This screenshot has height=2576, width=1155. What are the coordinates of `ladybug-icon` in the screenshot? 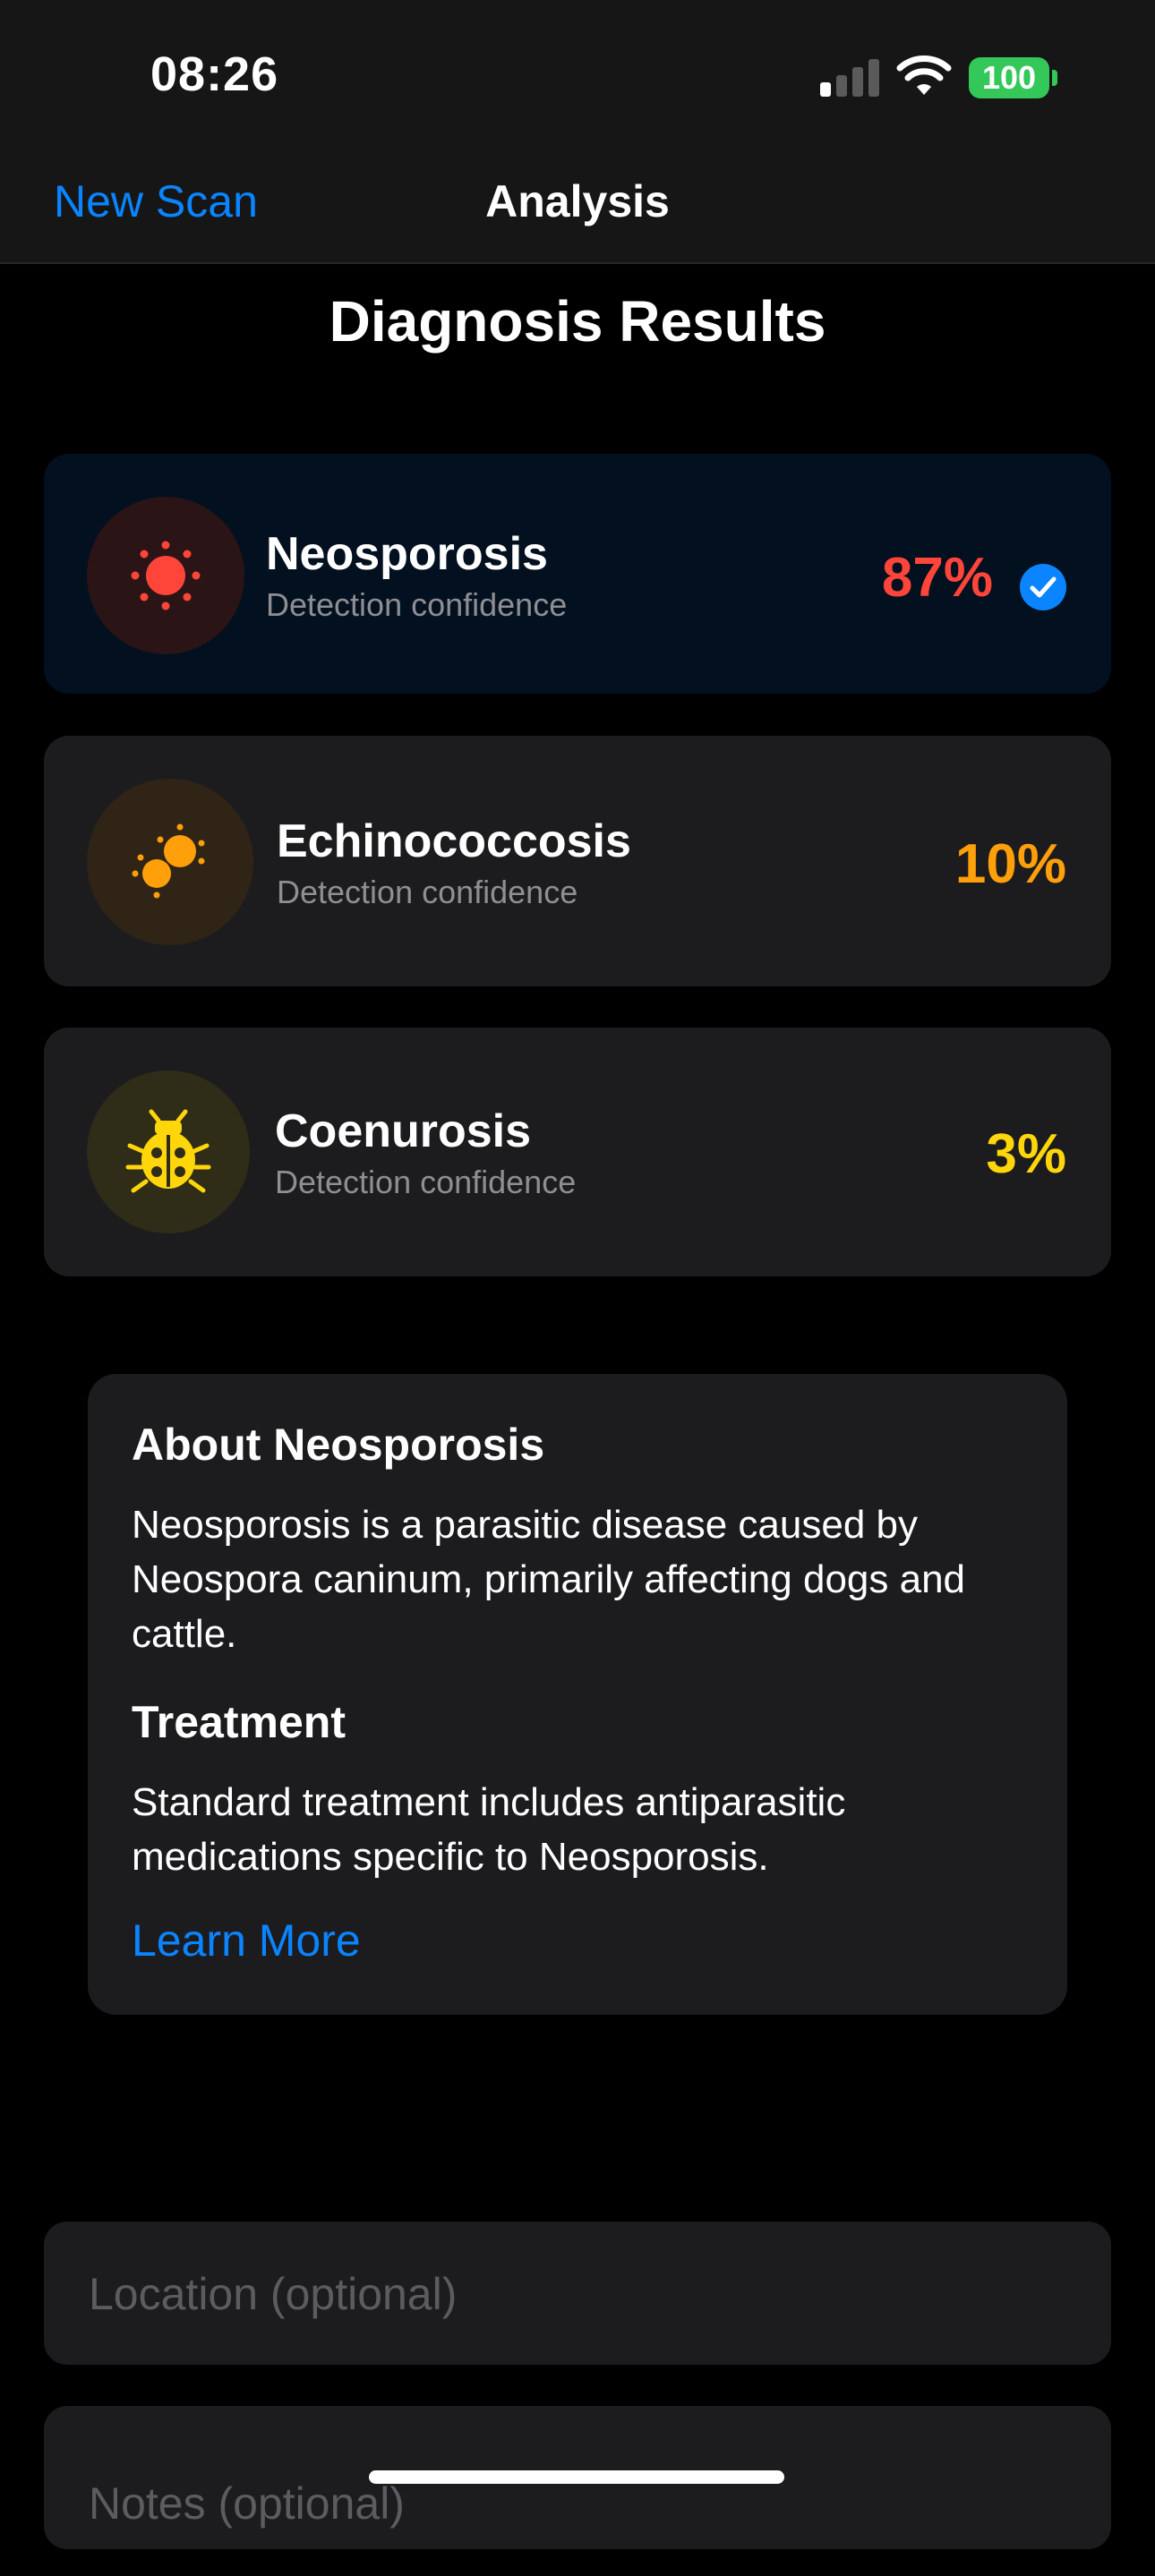 It's located at (168, 1151).